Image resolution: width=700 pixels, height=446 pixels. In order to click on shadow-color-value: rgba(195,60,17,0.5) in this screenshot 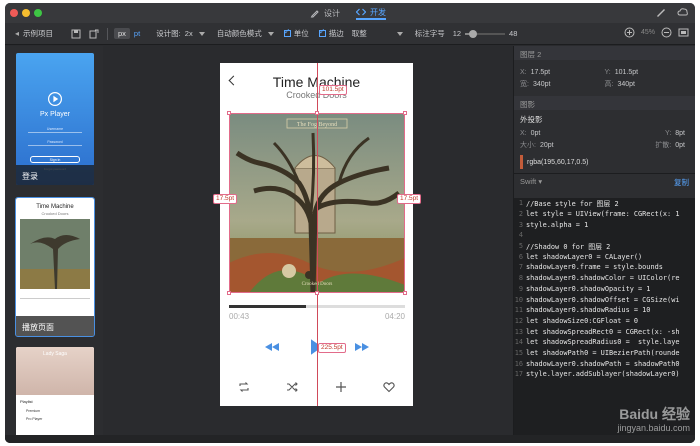, I will do `click(558, 162)`.